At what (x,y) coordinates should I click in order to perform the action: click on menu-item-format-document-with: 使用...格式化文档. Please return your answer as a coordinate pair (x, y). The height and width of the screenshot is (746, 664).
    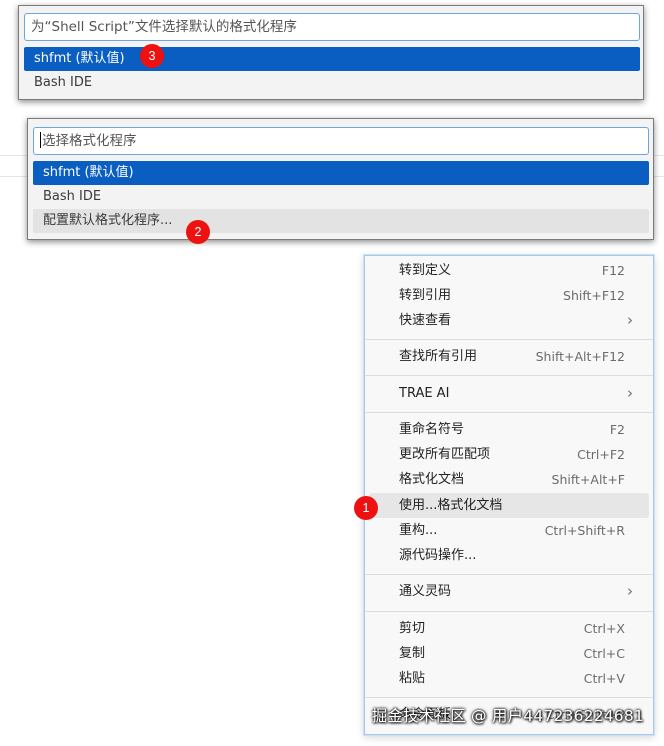
    Looking at the image, I should click on (509, 505).